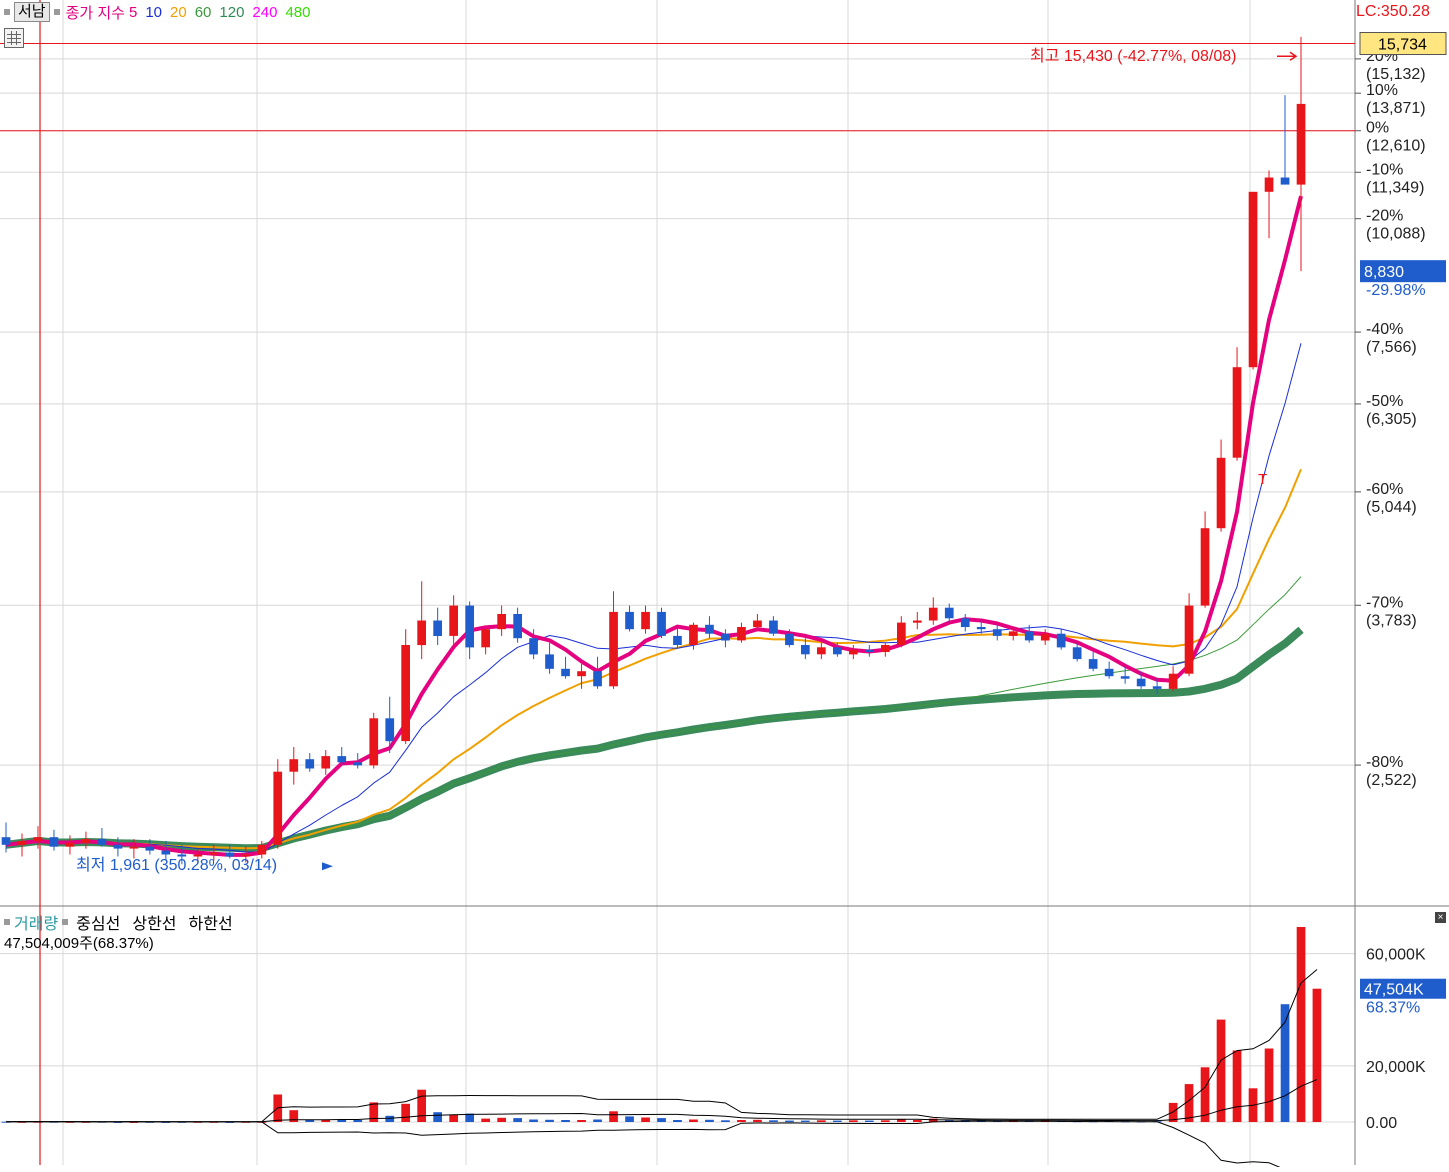 This screenshot has width=1449, height=1172. What do you see at coordinates (56, 12) in the screenshot?
I see `indicator-marker-icon` at bounding box center [56, 12].